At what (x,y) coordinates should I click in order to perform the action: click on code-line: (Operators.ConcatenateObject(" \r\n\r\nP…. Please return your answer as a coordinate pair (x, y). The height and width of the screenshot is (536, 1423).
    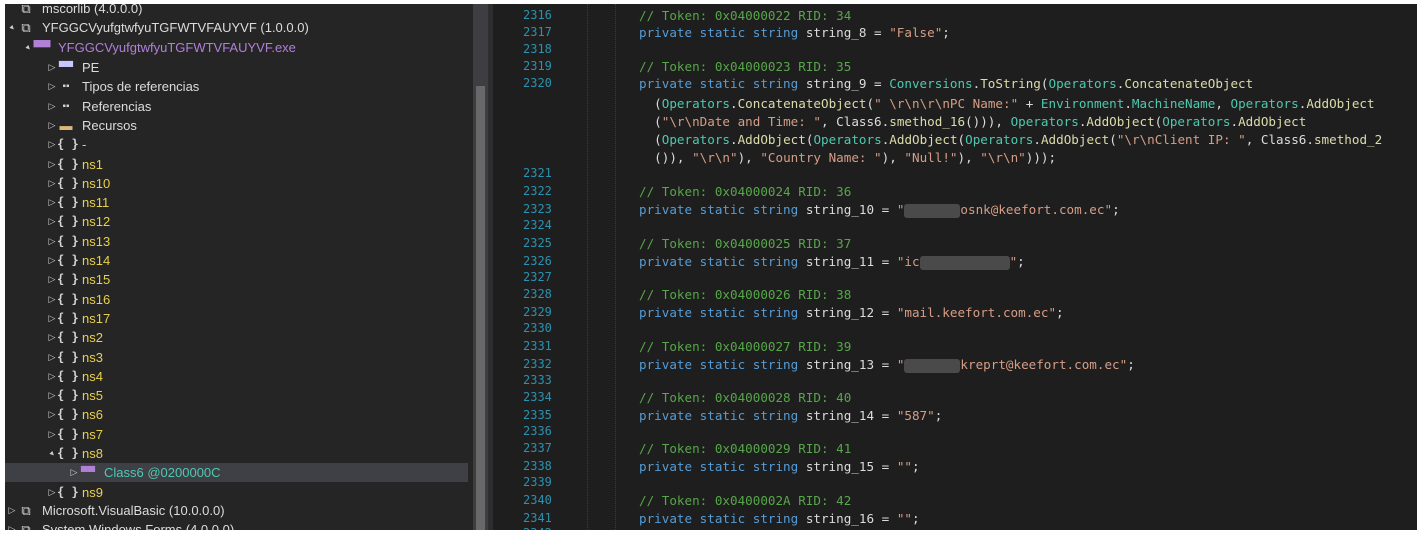
    Looking at the image, I should click on (955, 103).